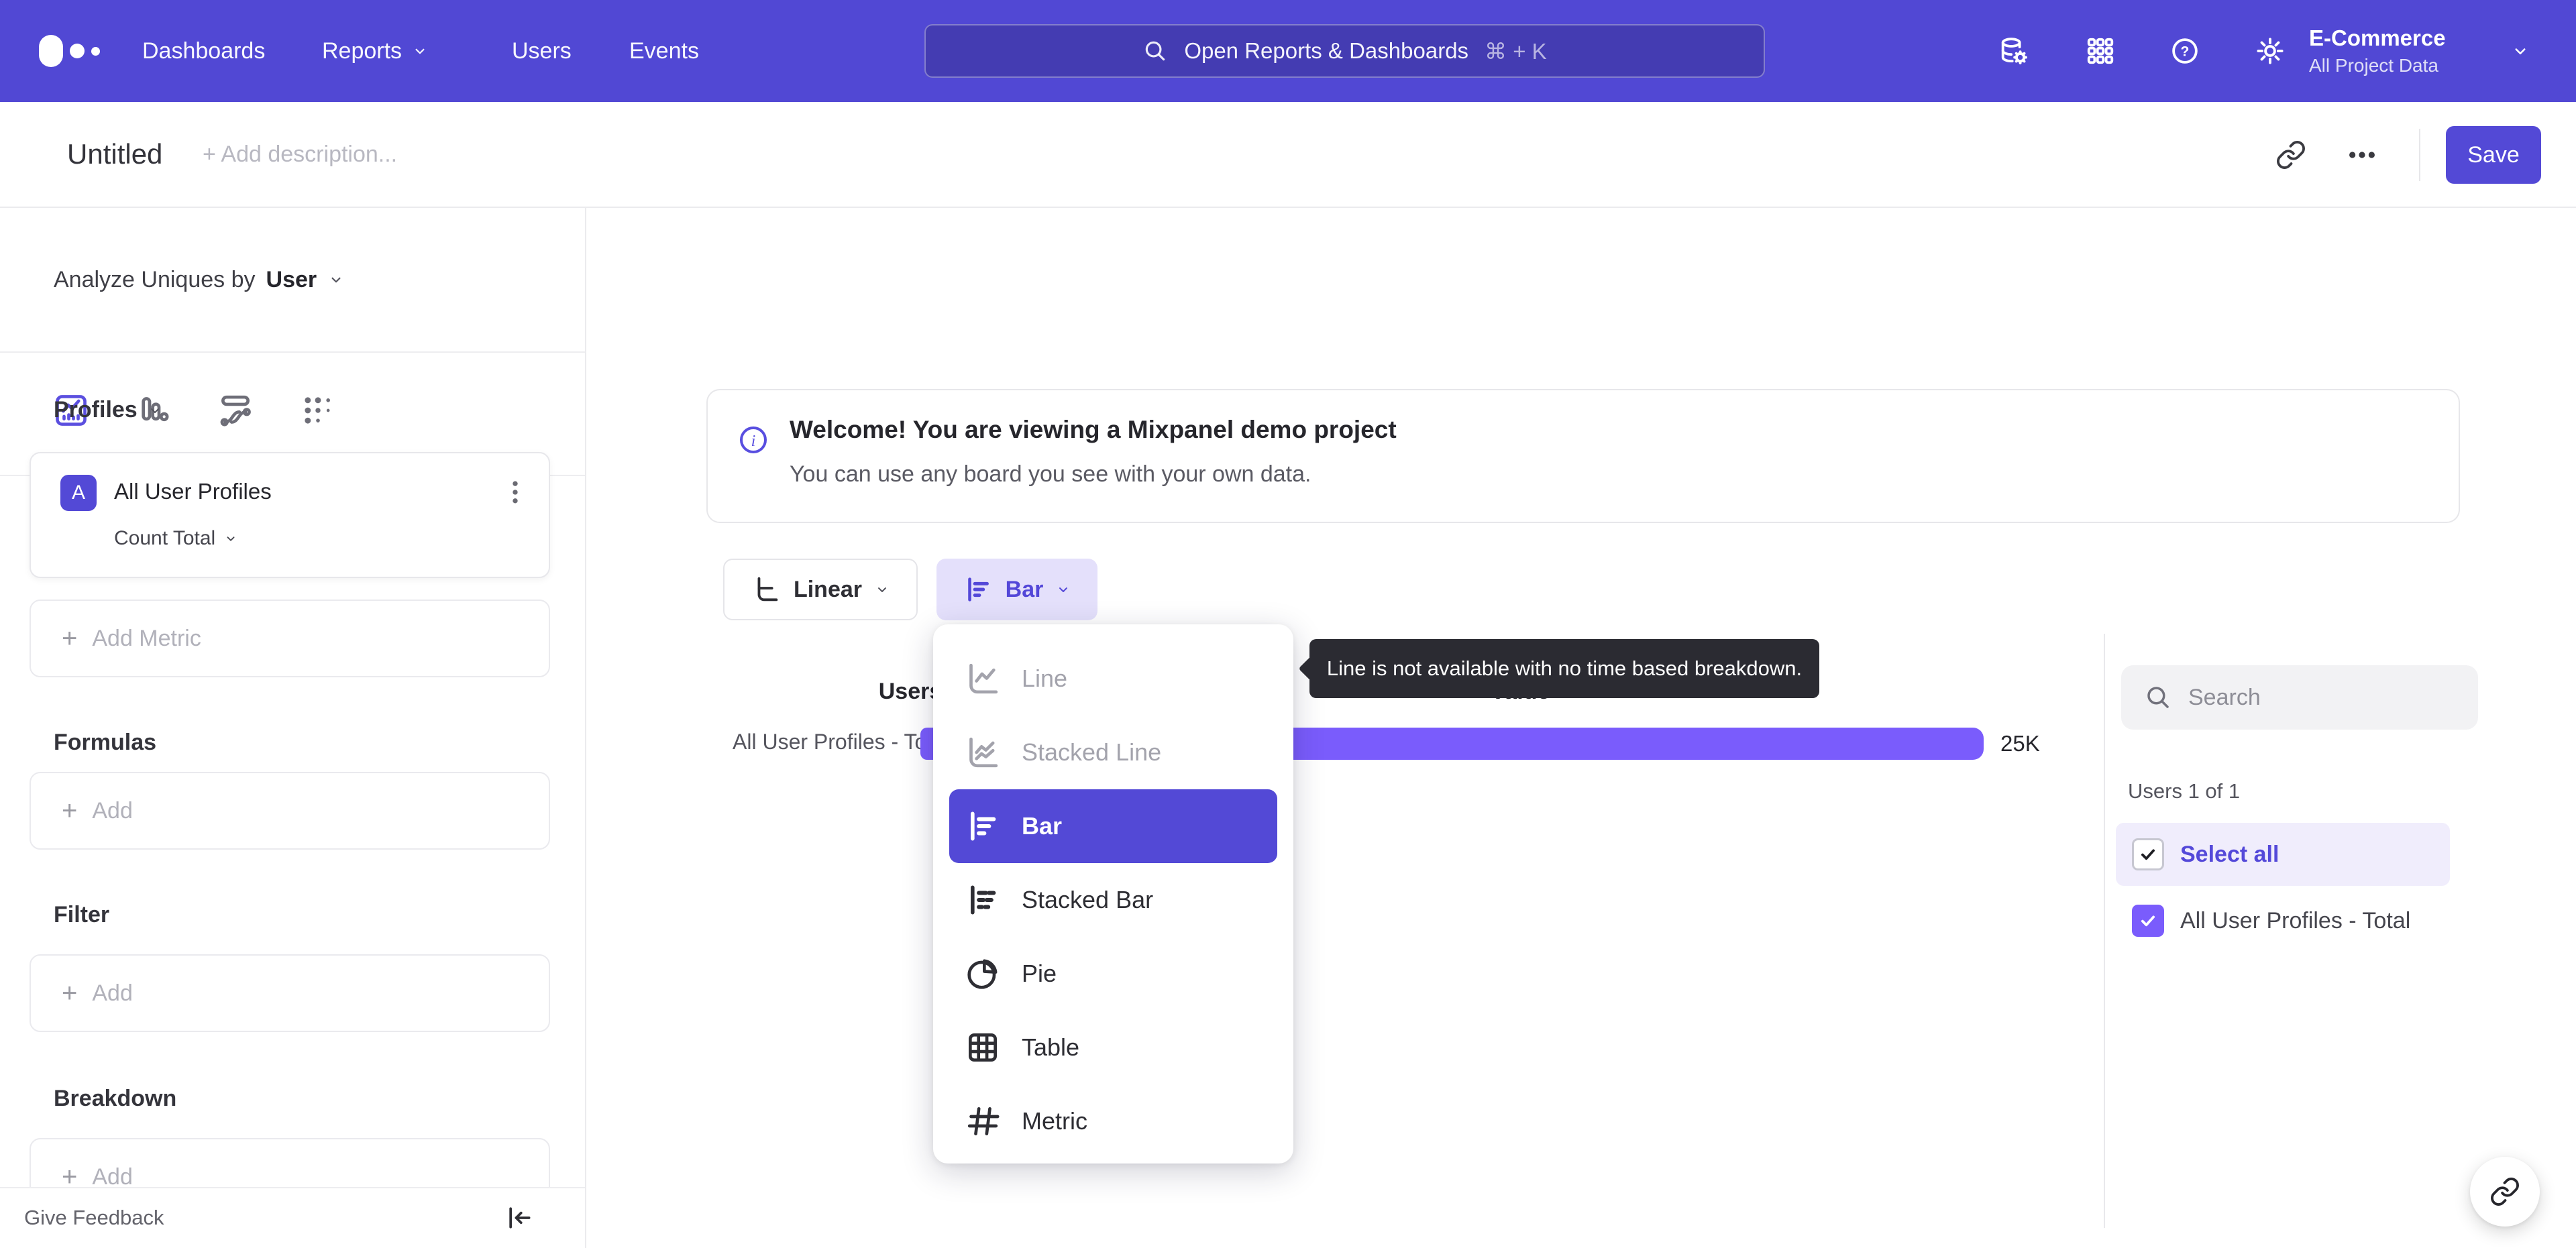 The image size is (2576, 1248). I want to click on add-metric-button: + Add Metric, so click(290, 638).